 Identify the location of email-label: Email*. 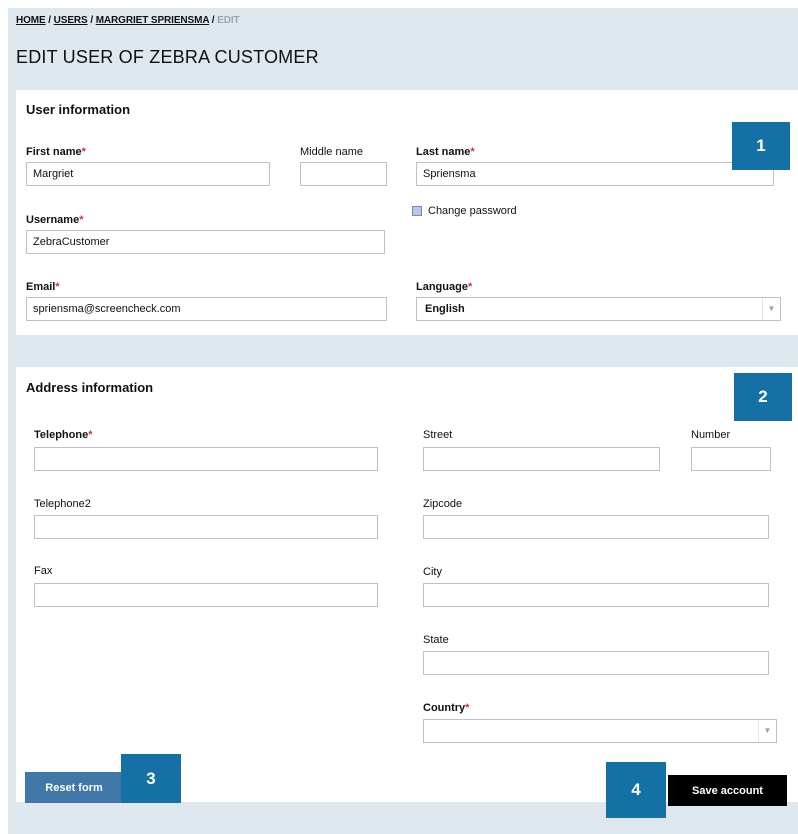
(43, 287).